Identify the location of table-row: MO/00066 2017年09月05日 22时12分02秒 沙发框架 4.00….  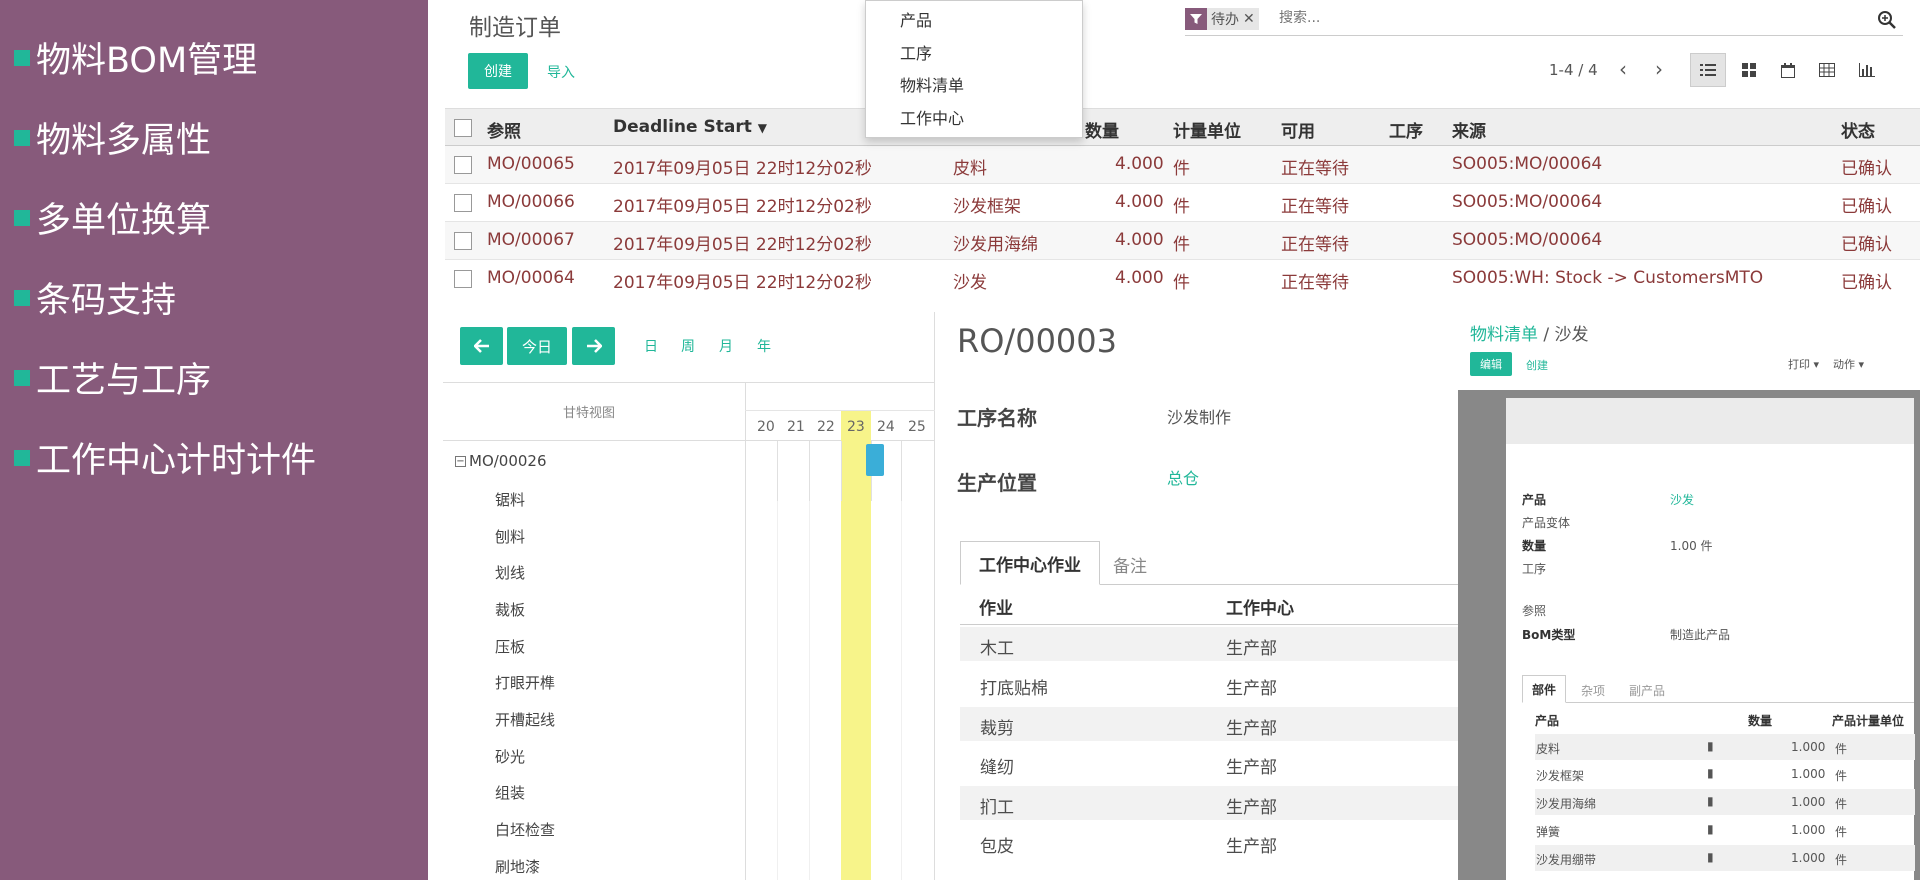
(1182, 203).